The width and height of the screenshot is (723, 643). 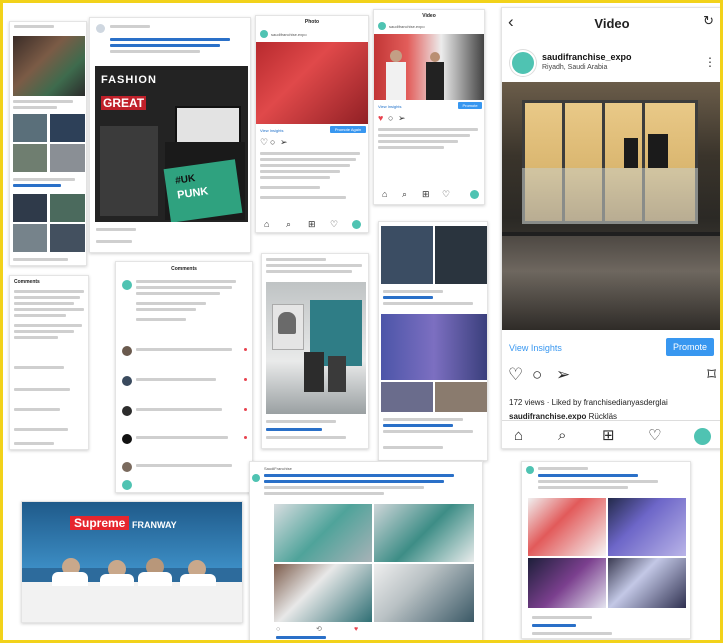 I want to click on photo-header-title: Photo, so click(x=312, y=22).